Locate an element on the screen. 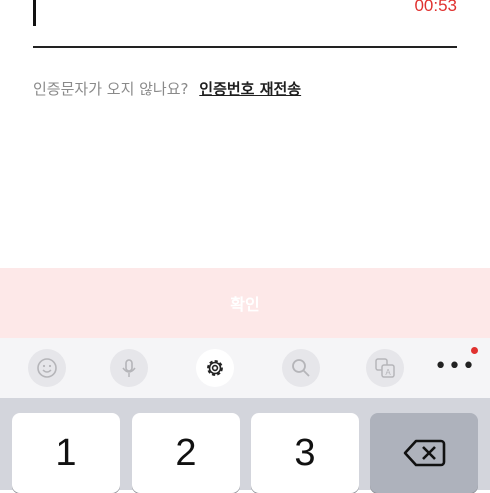 The height and width of the screenshot is (493, 490). translate-icon: A is located at coordinates (385, 368).